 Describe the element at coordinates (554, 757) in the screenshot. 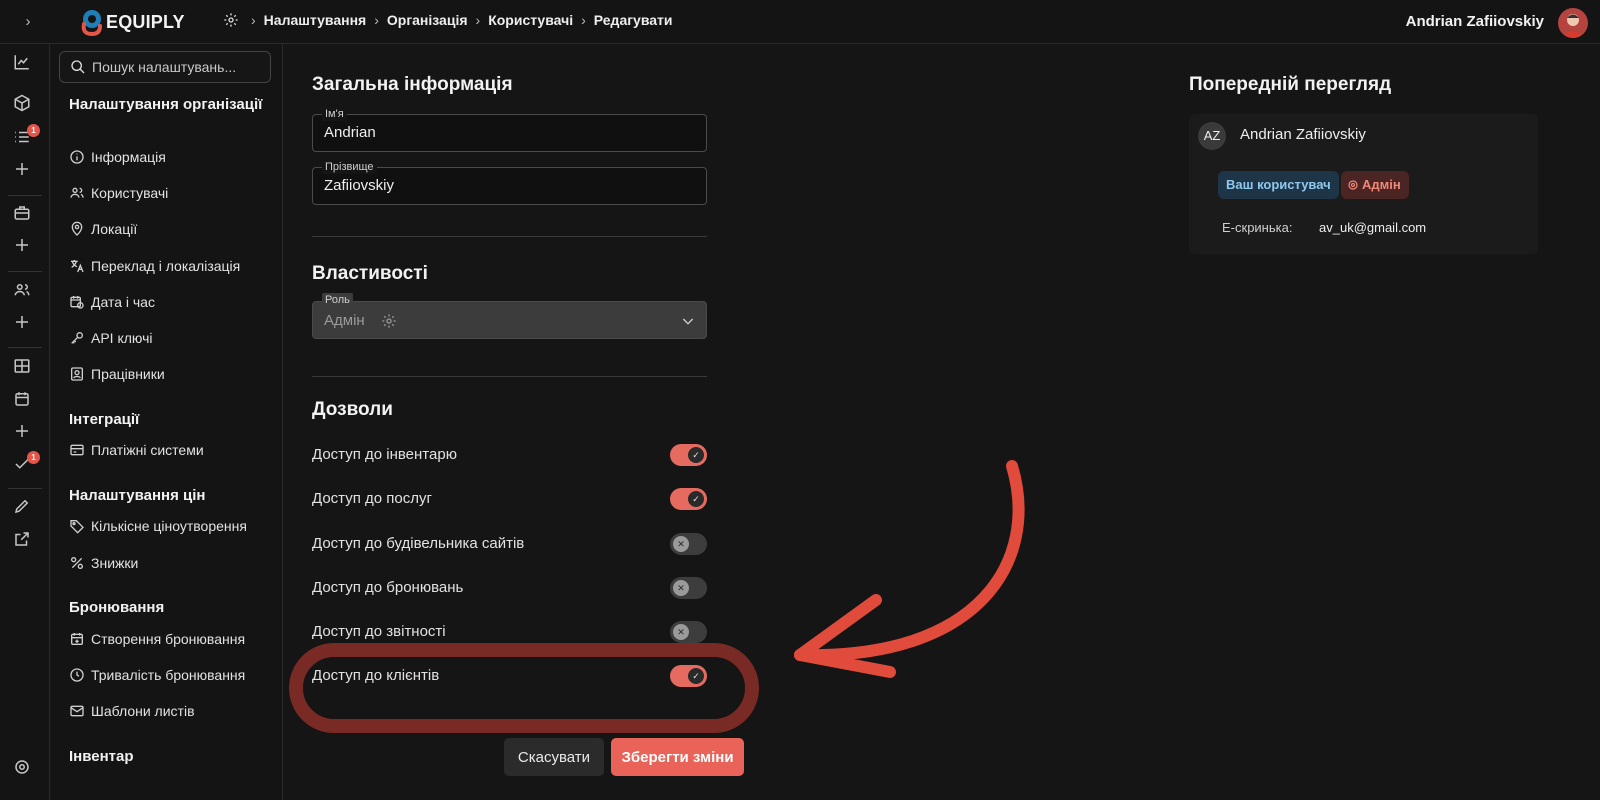

I see `cancel-button: Скасувати` at that location.